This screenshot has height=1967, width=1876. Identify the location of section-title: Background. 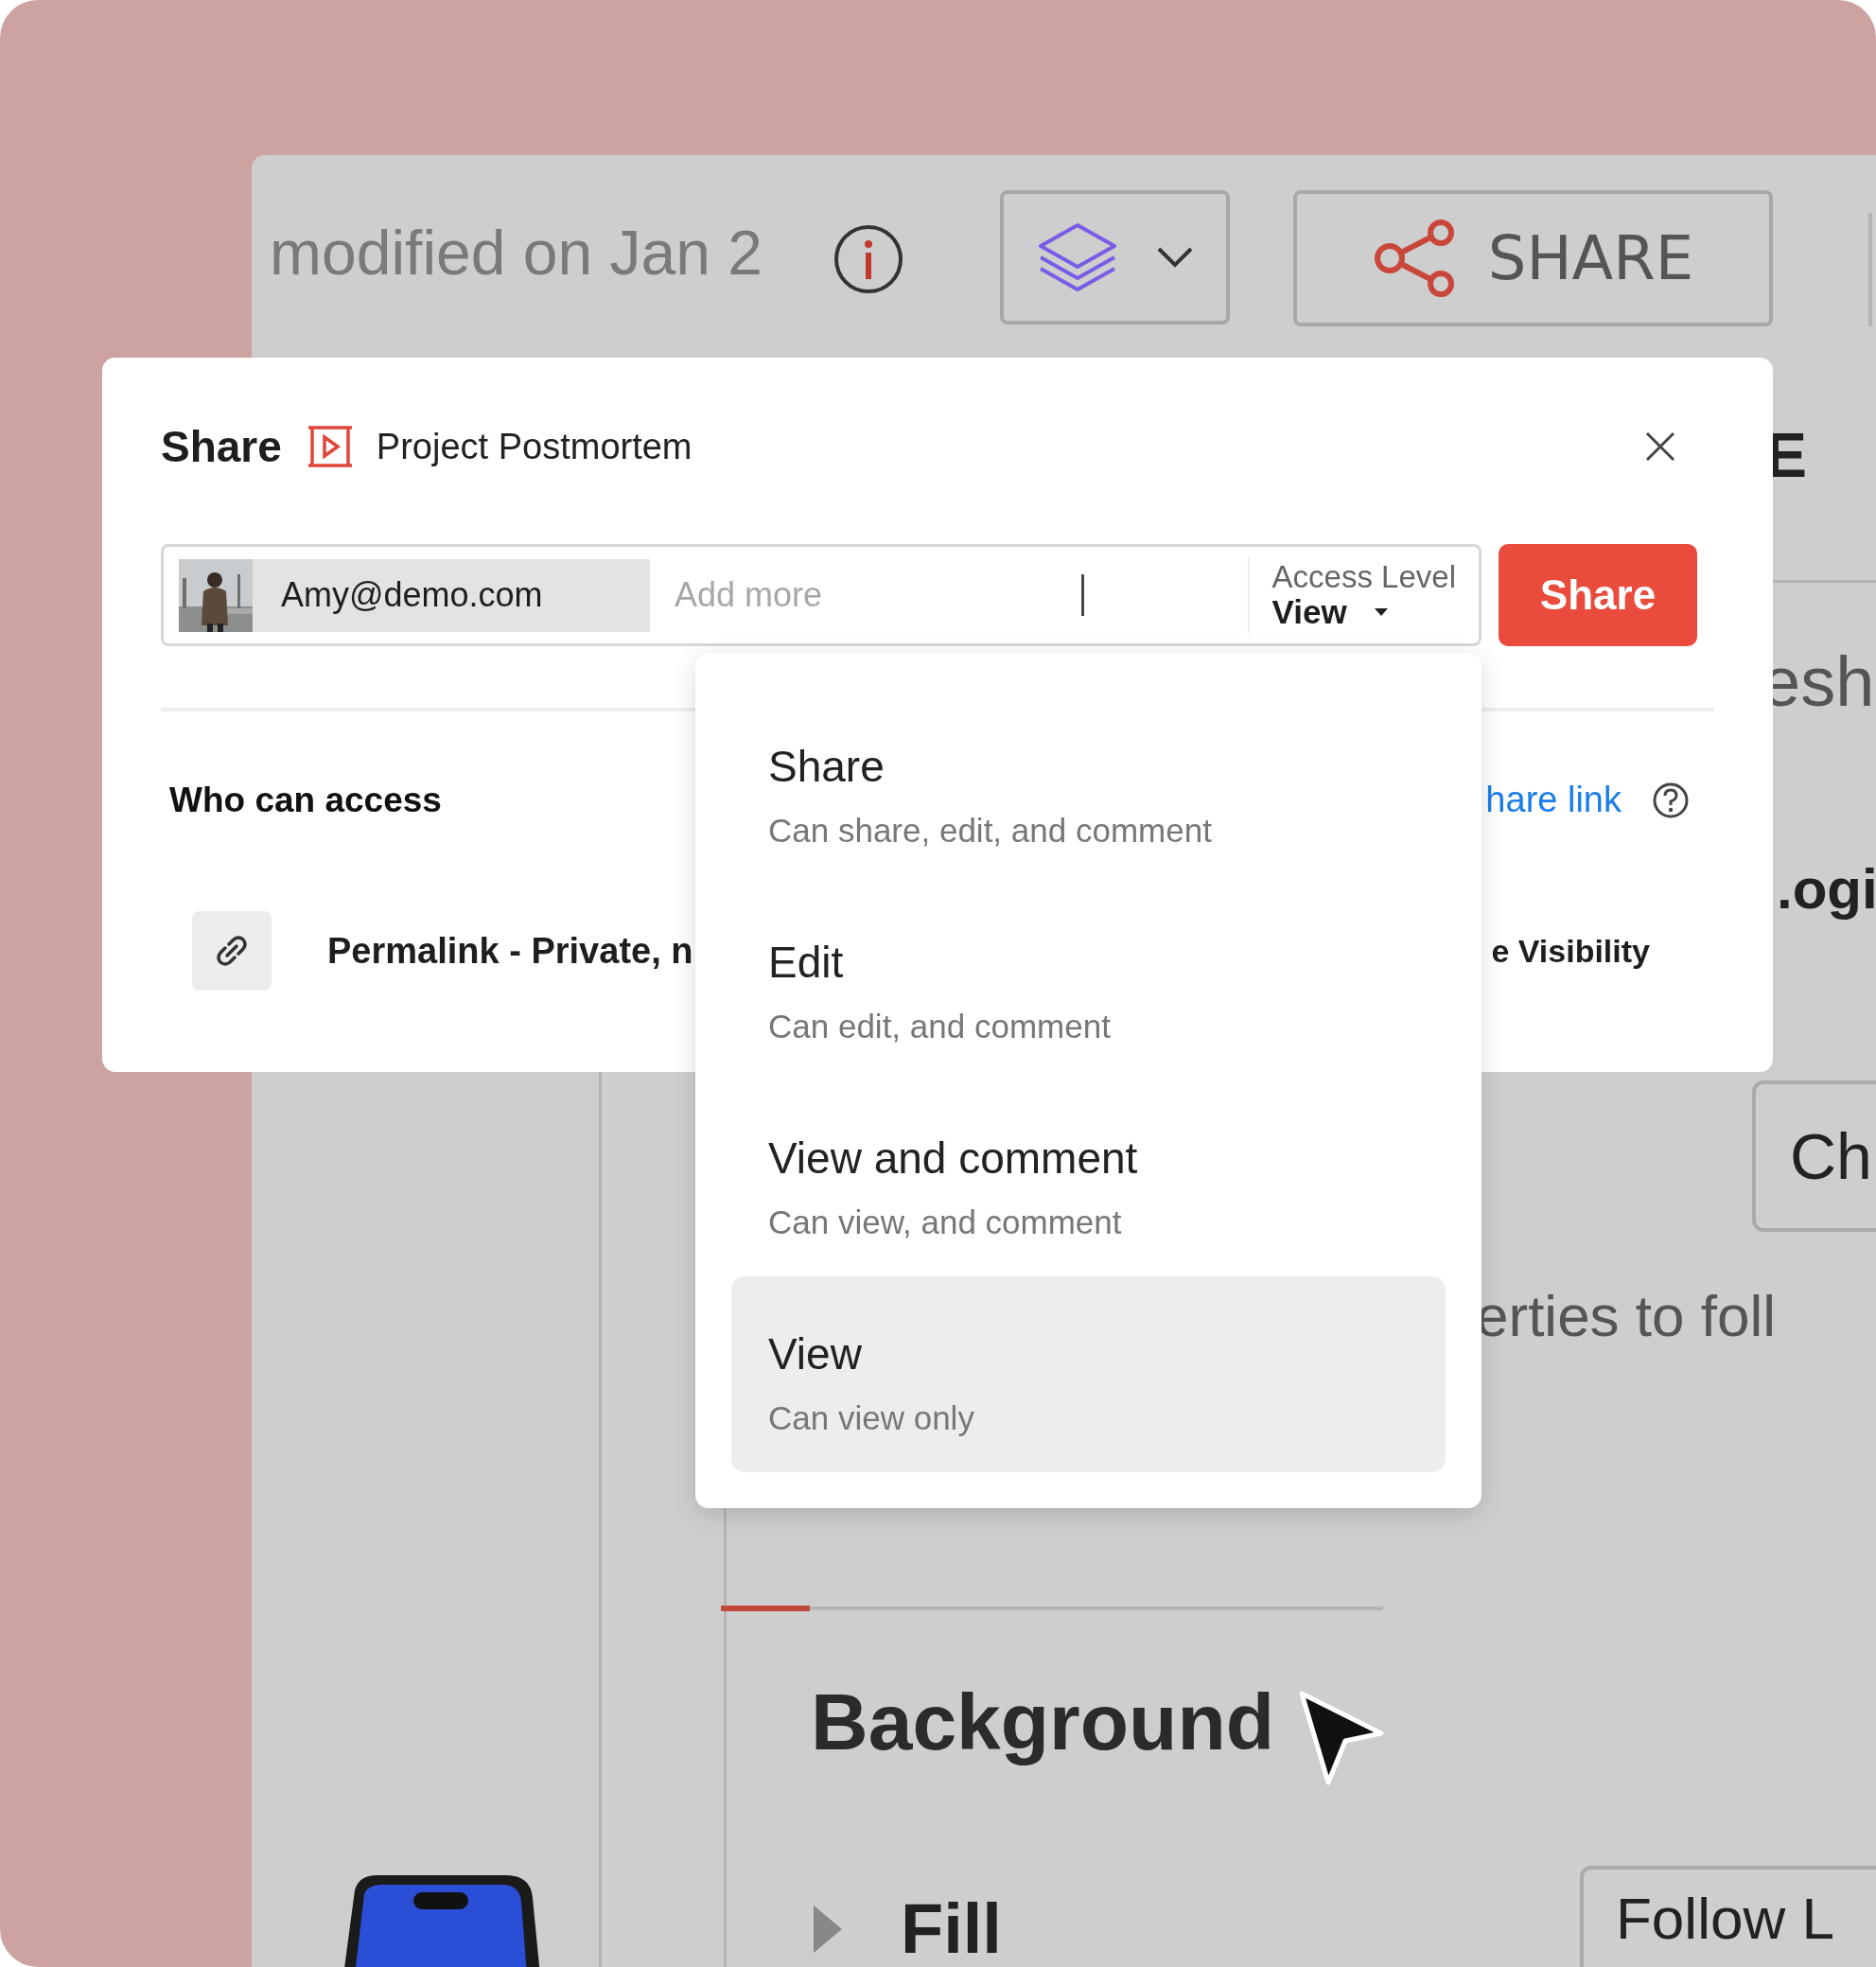
(1043, 1722).